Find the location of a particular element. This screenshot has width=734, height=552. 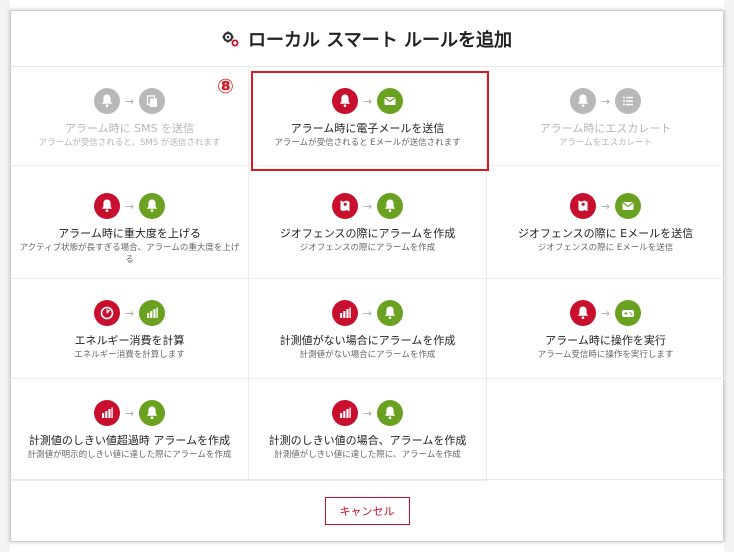

list-icon is located at coordinates (628, 101).